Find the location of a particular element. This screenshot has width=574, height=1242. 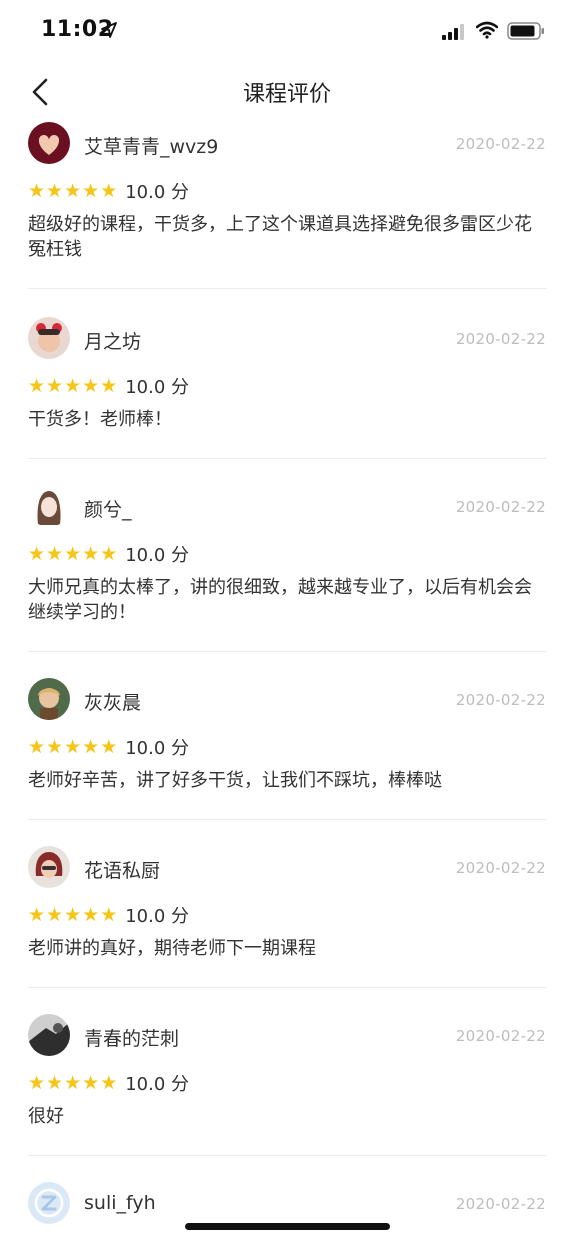

status-bar: 11:02 is located at coordinates (287, 31).